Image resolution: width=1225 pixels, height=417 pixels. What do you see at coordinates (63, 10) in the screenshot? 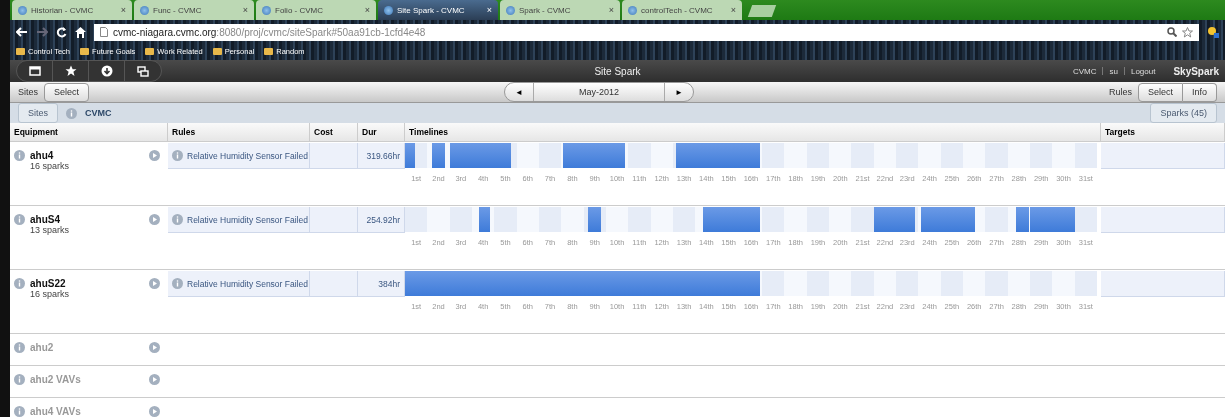
I see `tab-title: Historian - CVMC` at bounding box center [63, 10].